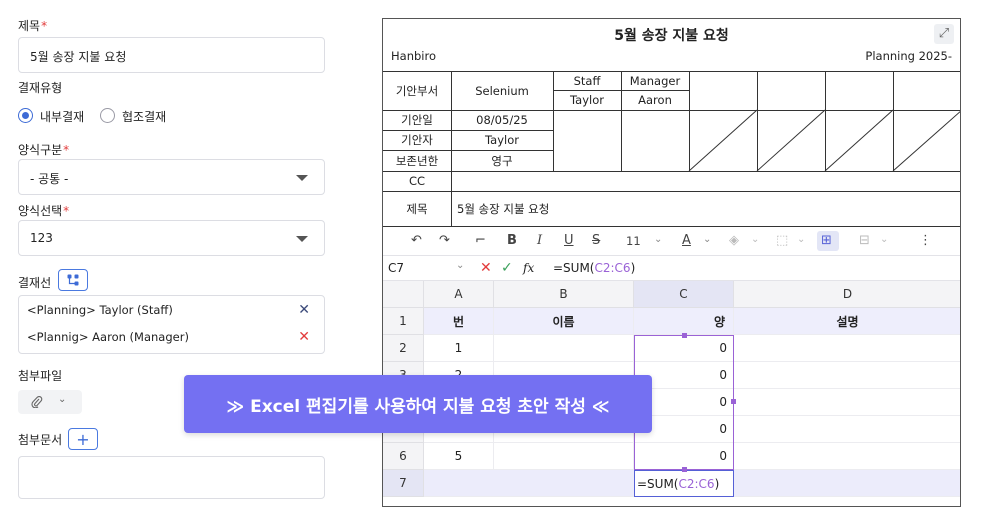 The image size is (990, 516). What do you see at coordinates (564, 294) in the screenshot?
I see `column-header-b: B` at bounding box center [564, 294].